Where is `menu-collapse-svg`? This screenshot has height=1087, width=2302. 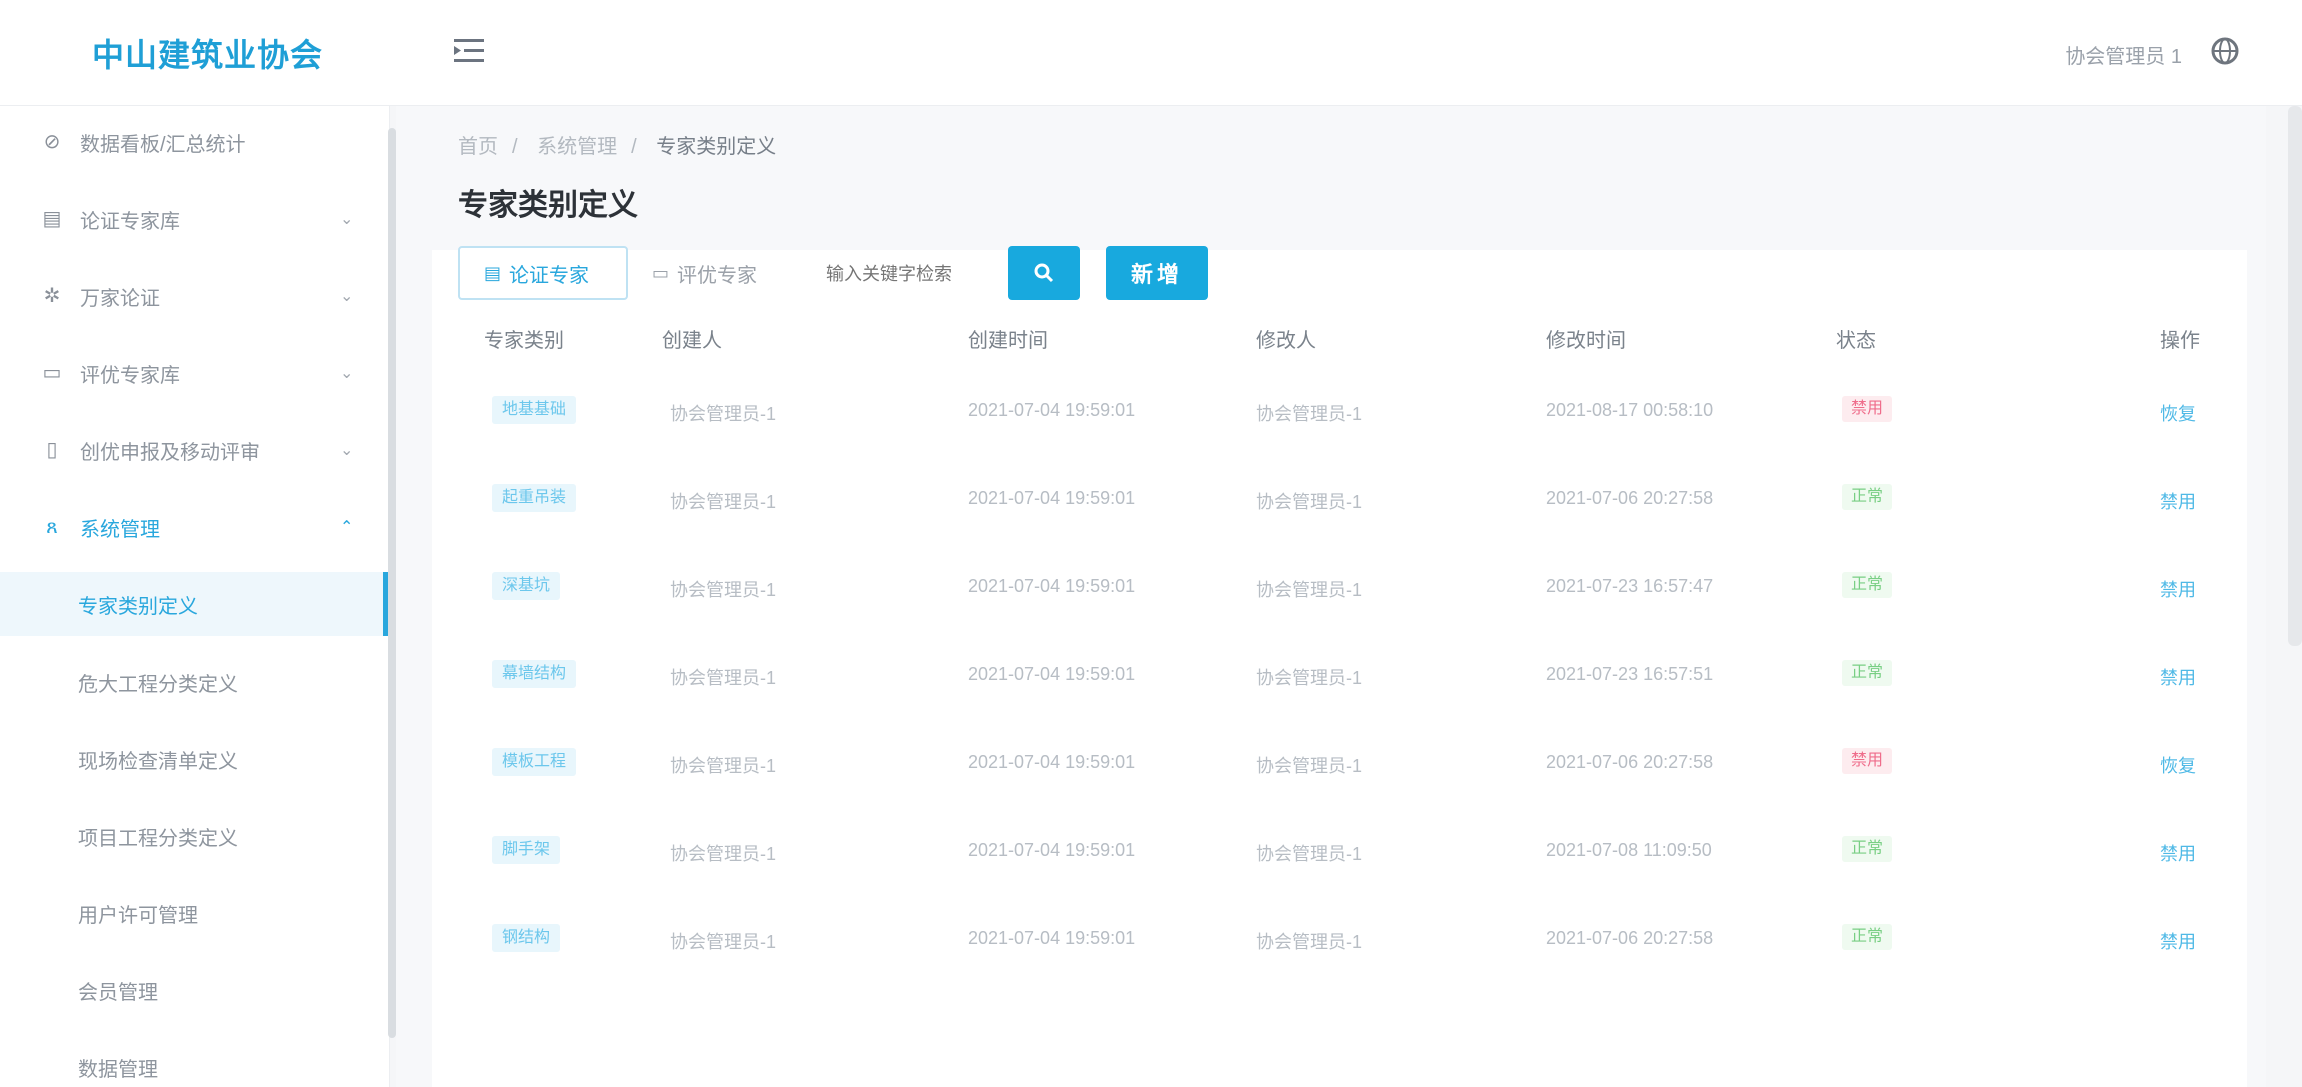
menu-collapse-svg is located at coordinates (469, 50).